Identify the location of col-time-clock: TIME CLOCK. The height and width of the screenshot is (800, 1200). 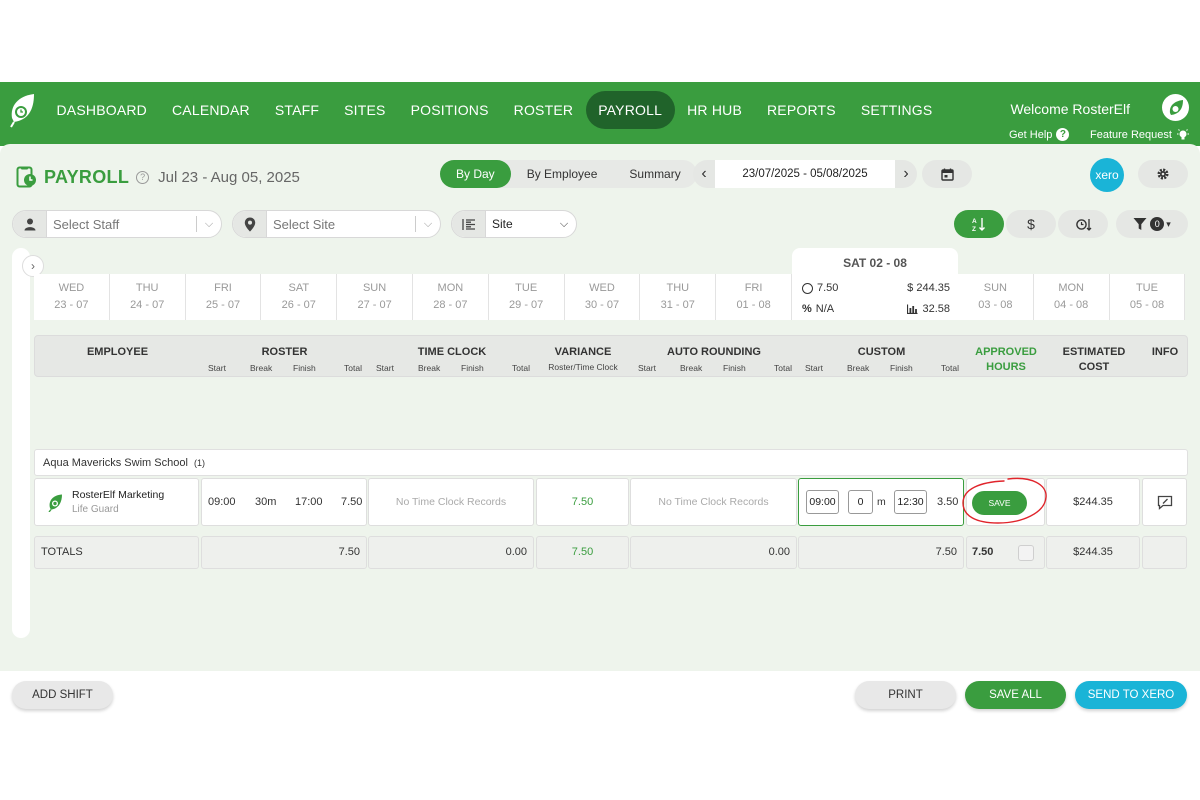
(452, 352).